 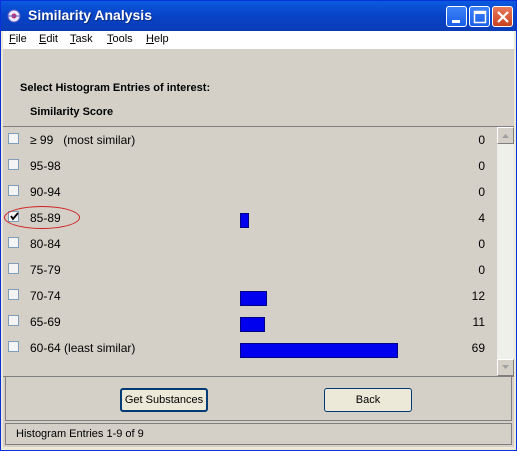 I want to click on minimize-icon, so click(x=456, y=21).